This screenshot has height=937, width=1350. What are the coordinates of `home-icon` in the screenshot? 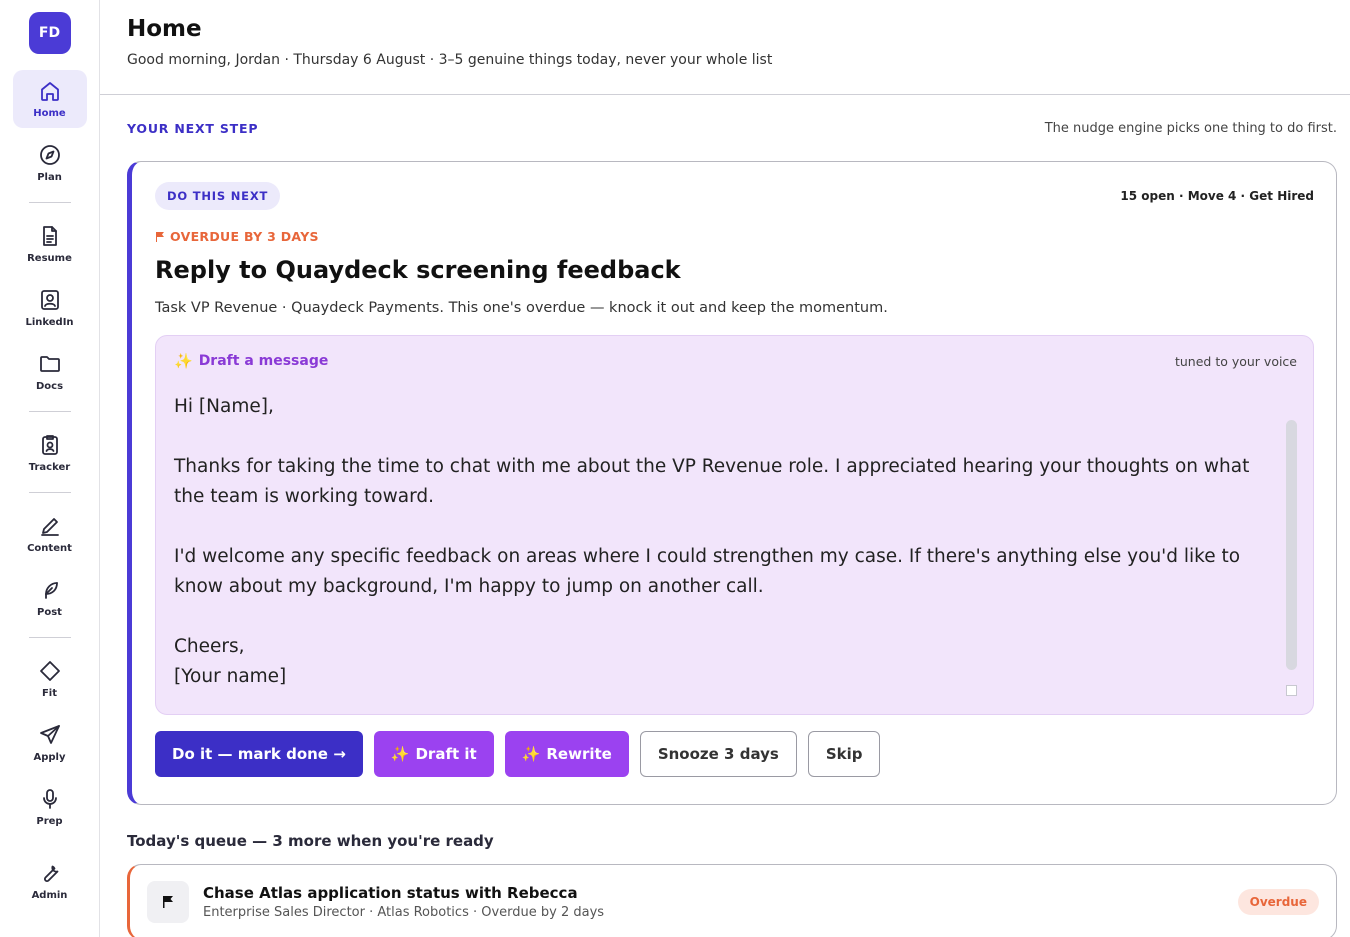 It's located at (49, 91).